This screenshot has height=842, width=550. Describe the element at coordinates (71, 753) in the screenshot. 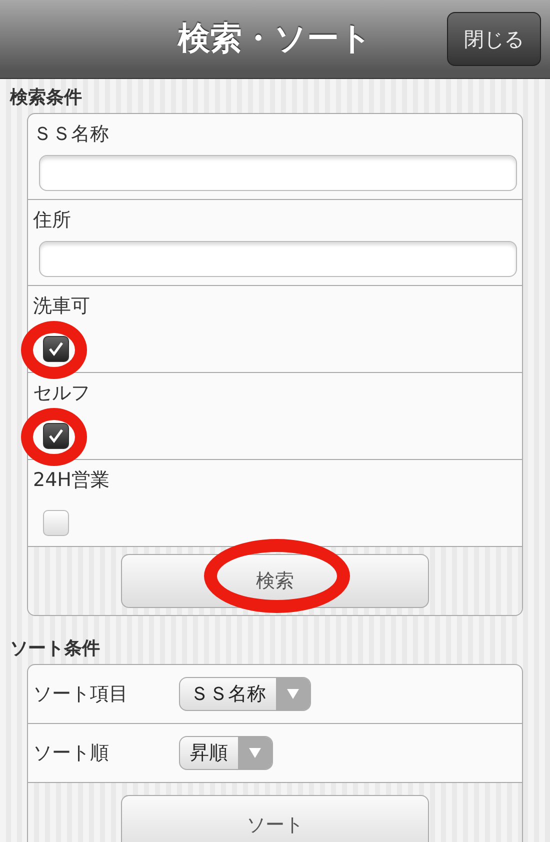

I see `field-label: ソート順` at that location.